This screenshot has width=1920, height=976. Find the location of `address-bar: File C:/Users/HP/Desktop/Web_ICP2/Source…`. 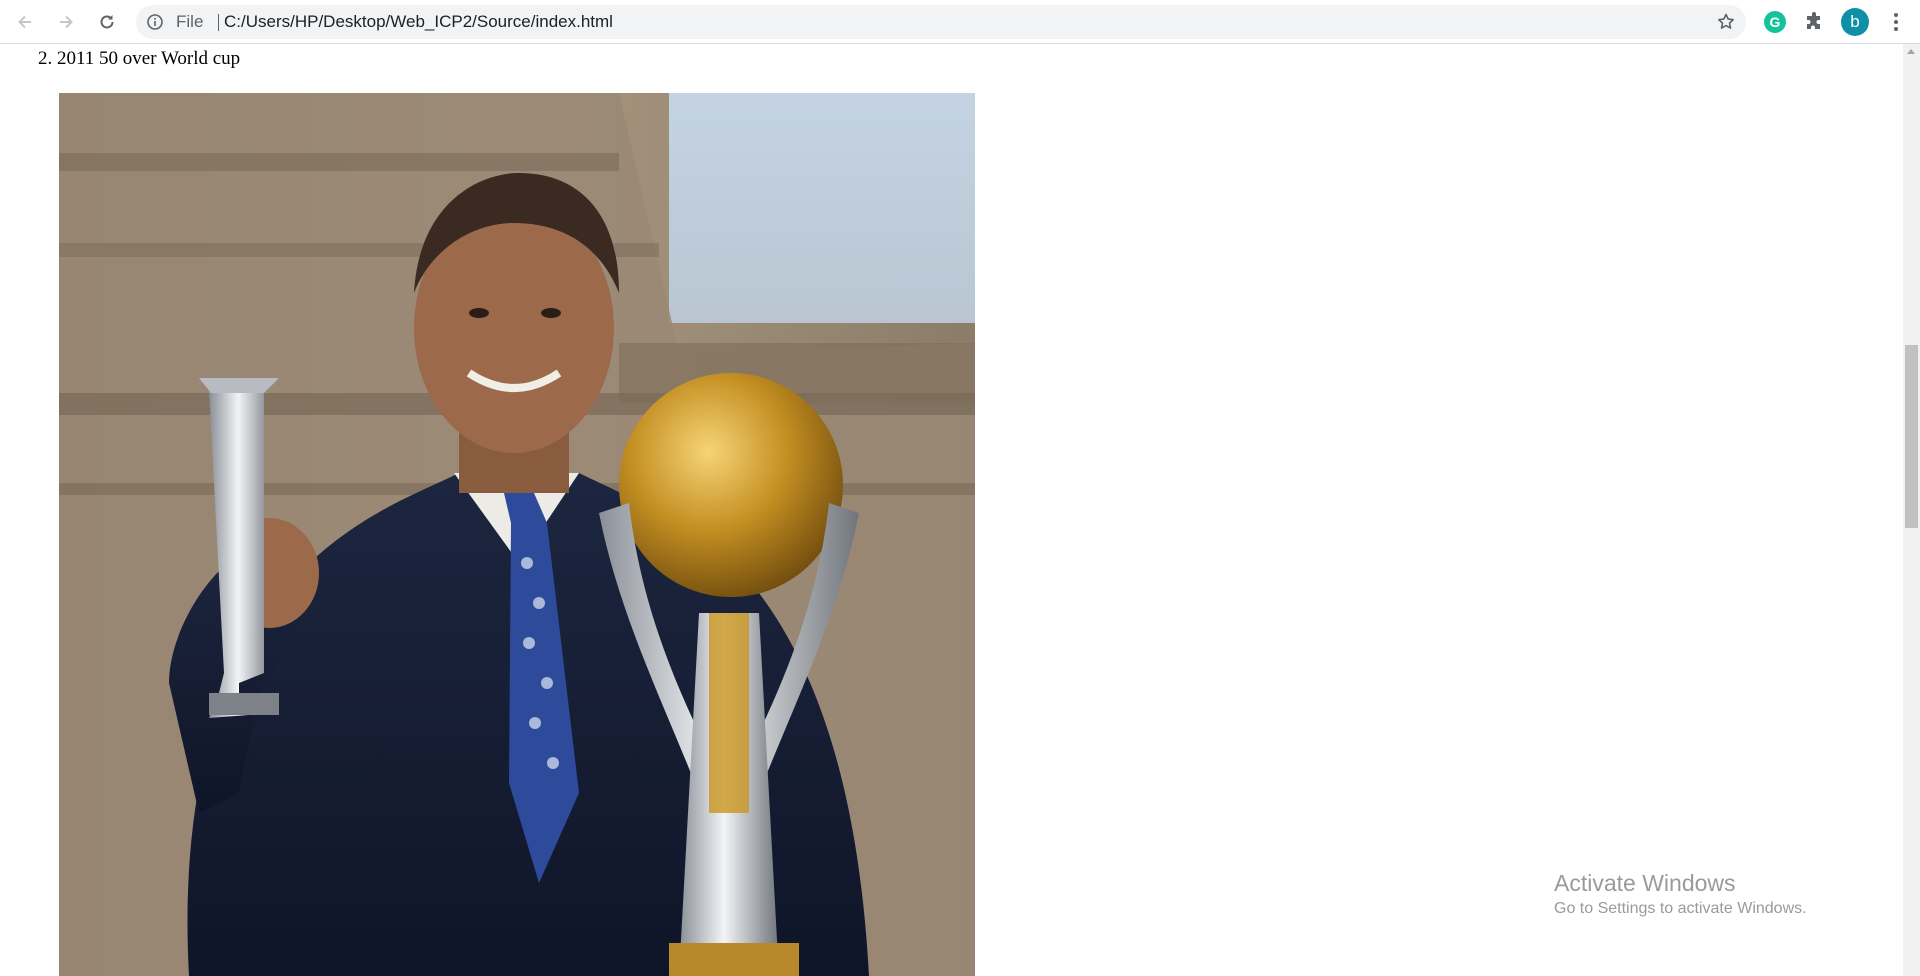

address-bar: File C:/Users/HP/Desktop/Web_ICP2/Source… is located at coordinates (941, 22).